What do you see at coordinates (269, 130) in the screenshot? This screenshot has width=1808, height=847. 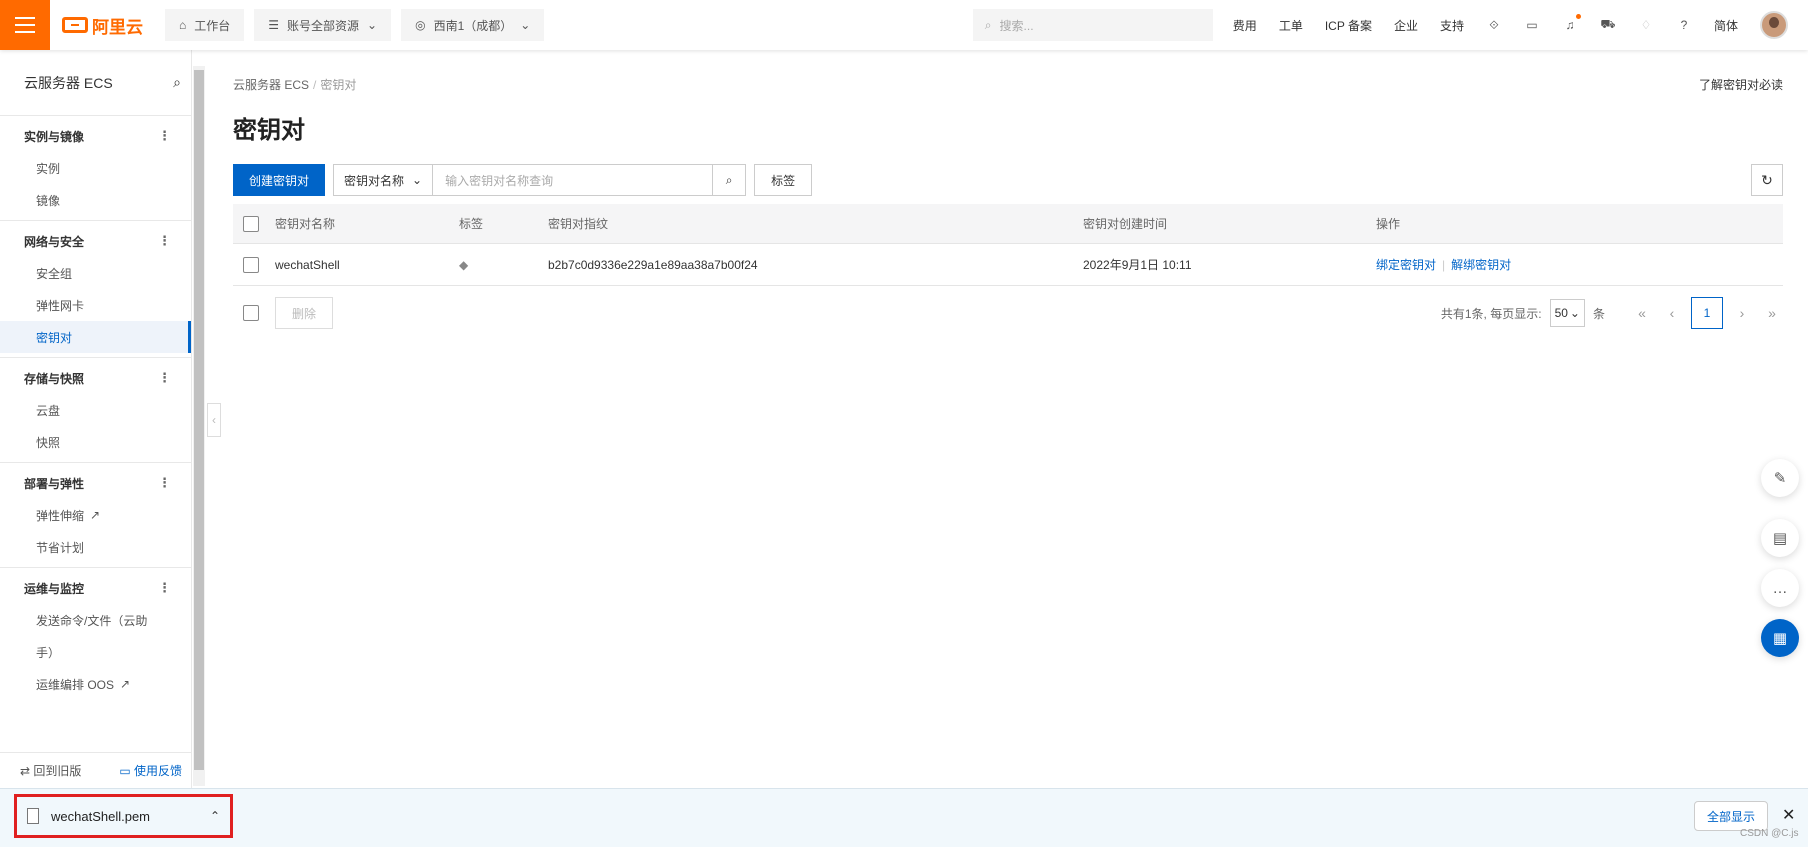 I see `page-title: 密钥对` at bounding box center [269, 130].